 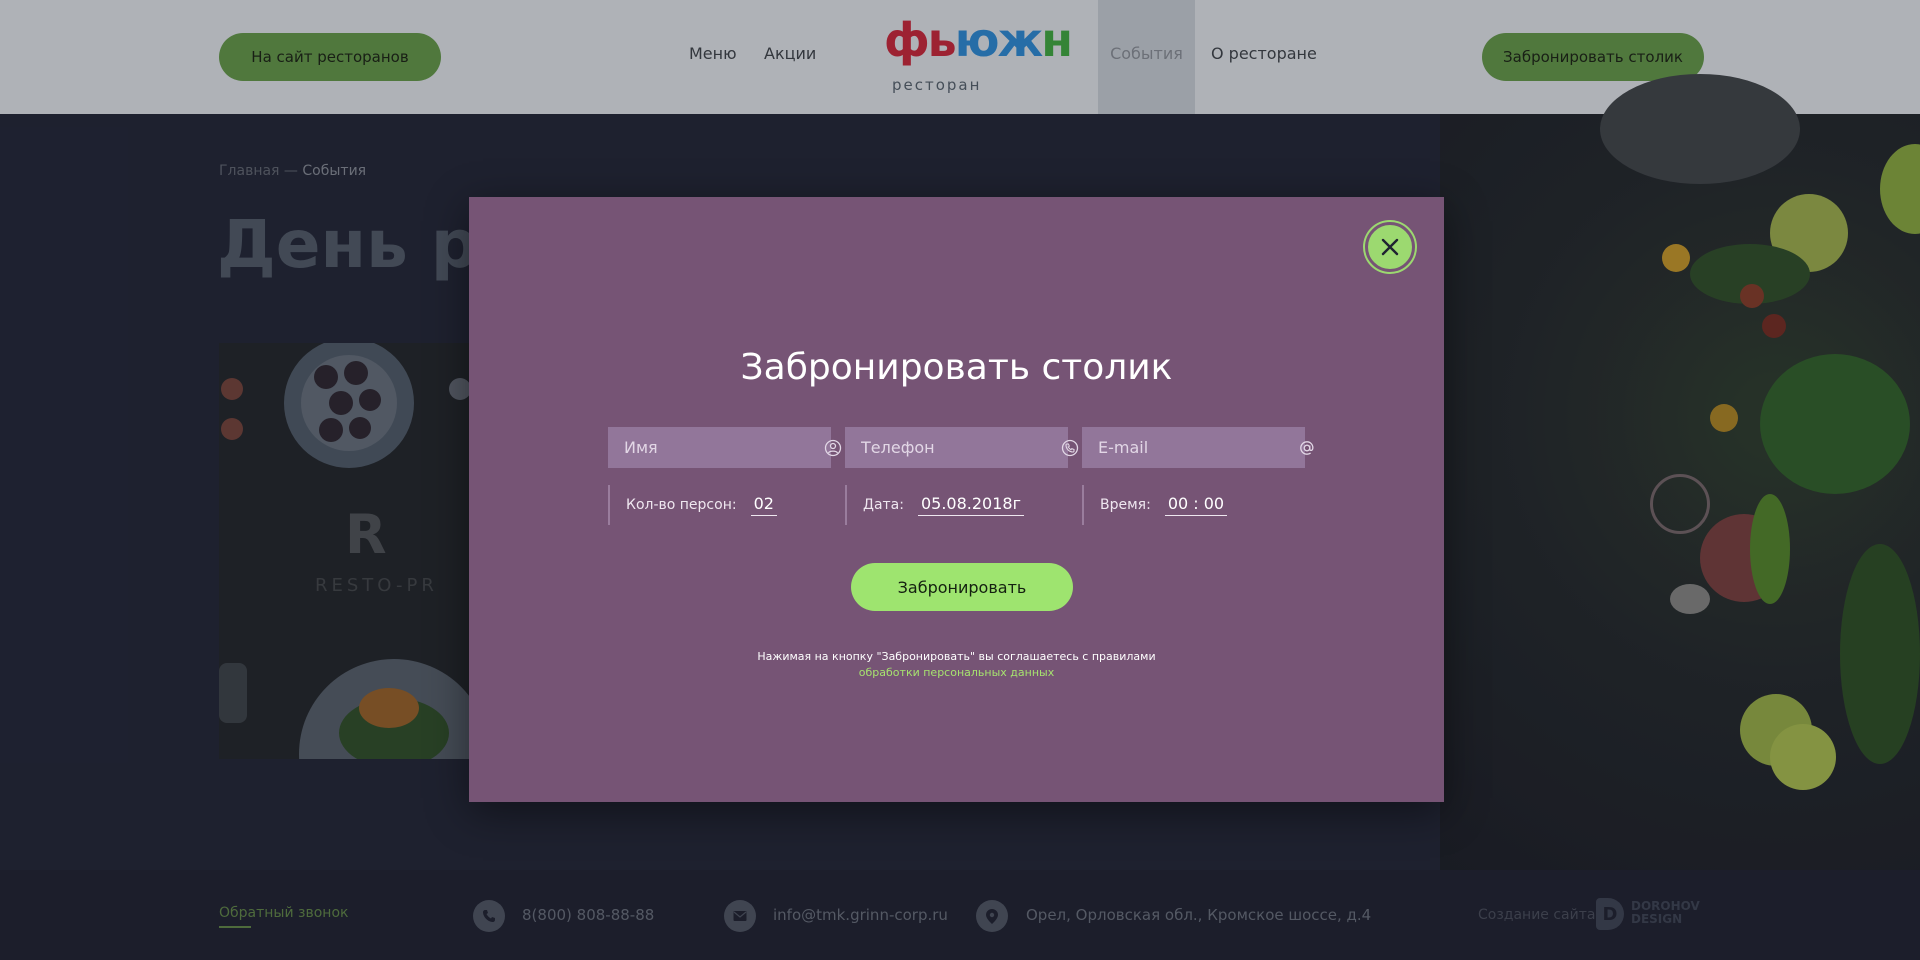 I want to click on privacy-policy-link: обработки персональных данных, so click(x=956, y=673).